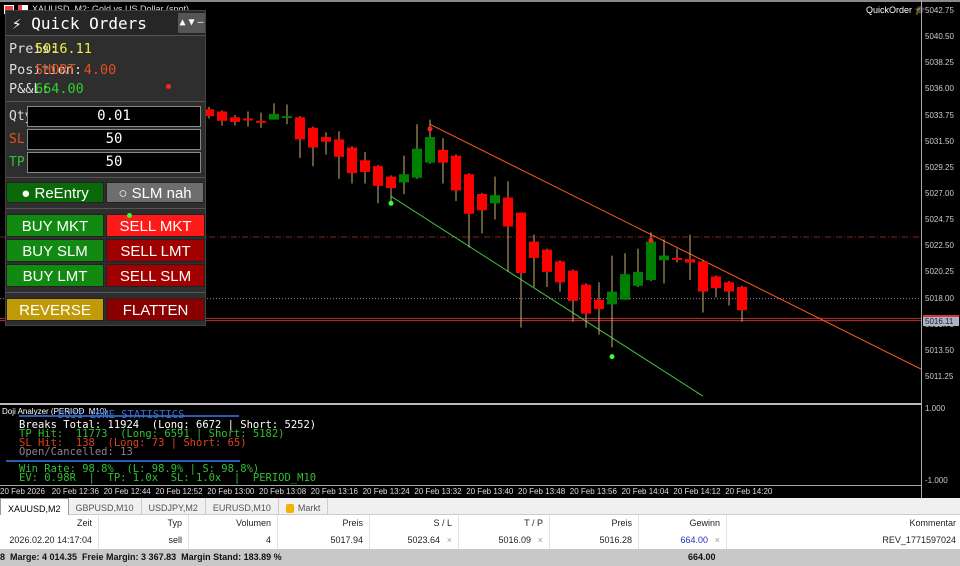  What do you see at coordinates (114, 139) in the screenshot?
I see `sl-input: 50` at bounding box center [114, 139].